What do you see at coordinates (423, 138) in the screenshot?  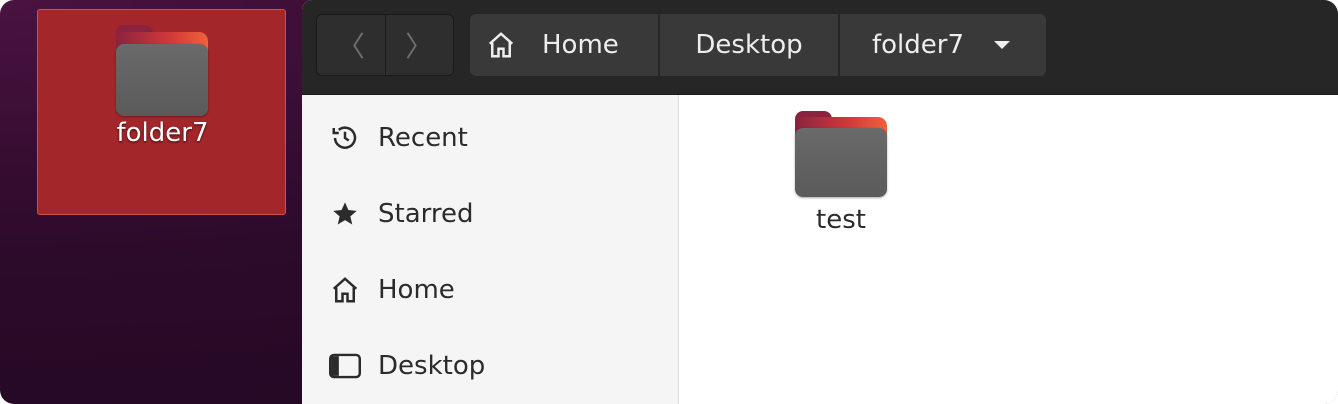 I see `sidebar-item-label: Recent` at bounding box center [423, 138].